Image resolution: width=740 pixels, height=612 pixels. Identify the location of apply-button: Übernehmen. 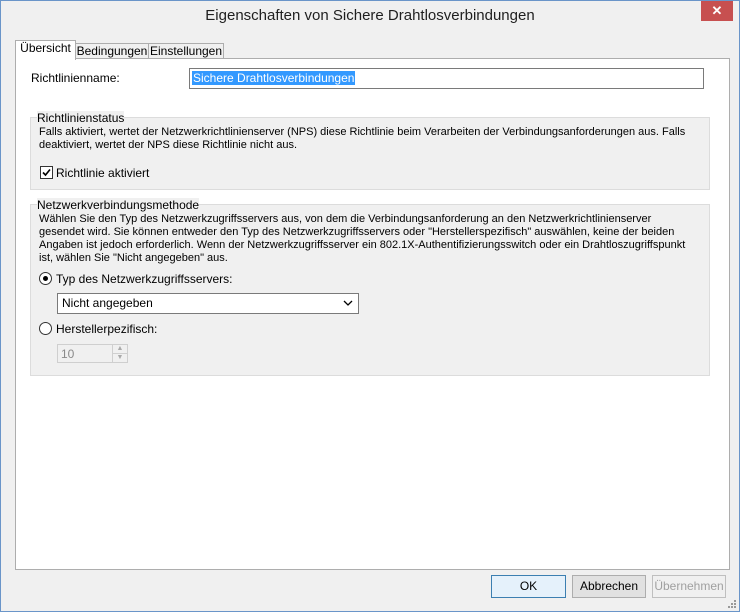
(689, 586).